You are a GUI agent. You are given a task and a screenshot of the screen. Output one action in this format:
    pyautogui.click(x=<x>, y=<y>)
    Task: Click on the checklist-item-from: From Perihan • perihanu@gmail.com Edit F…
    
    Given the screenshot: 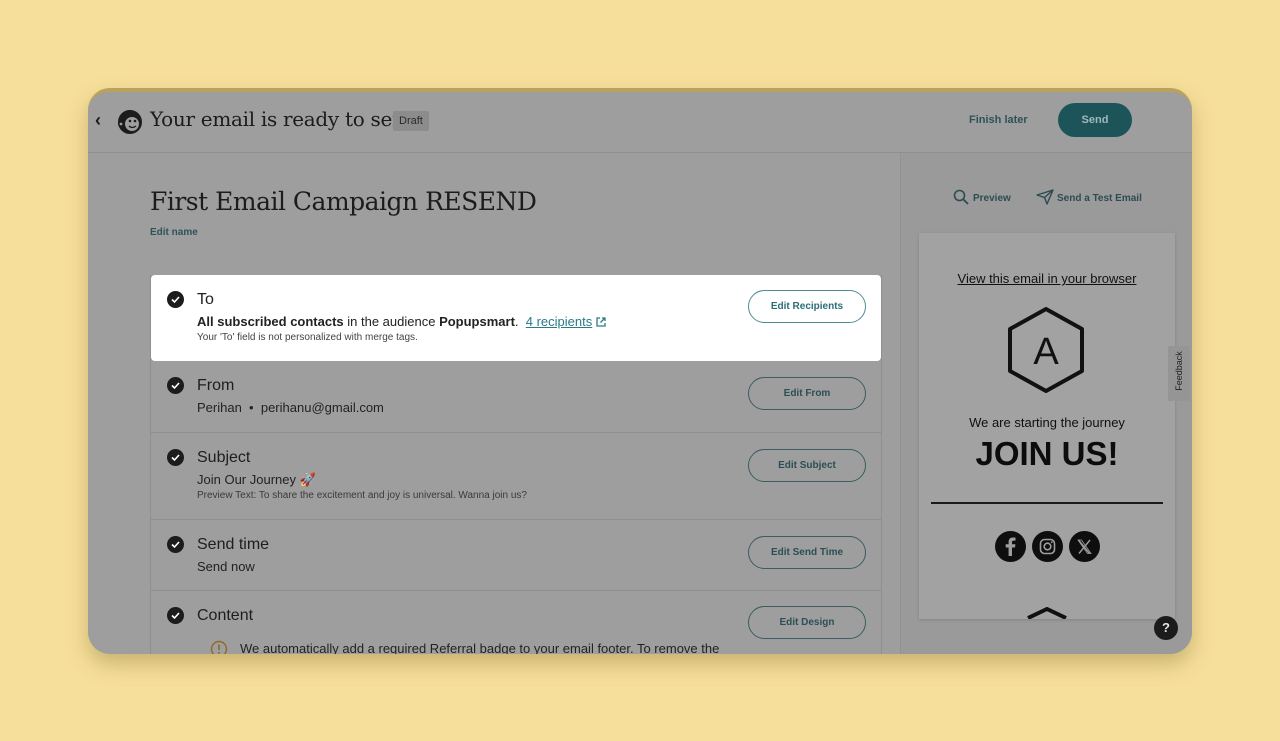 What is the action you would take?
    pyautogui.click(x=516, y=397)
    